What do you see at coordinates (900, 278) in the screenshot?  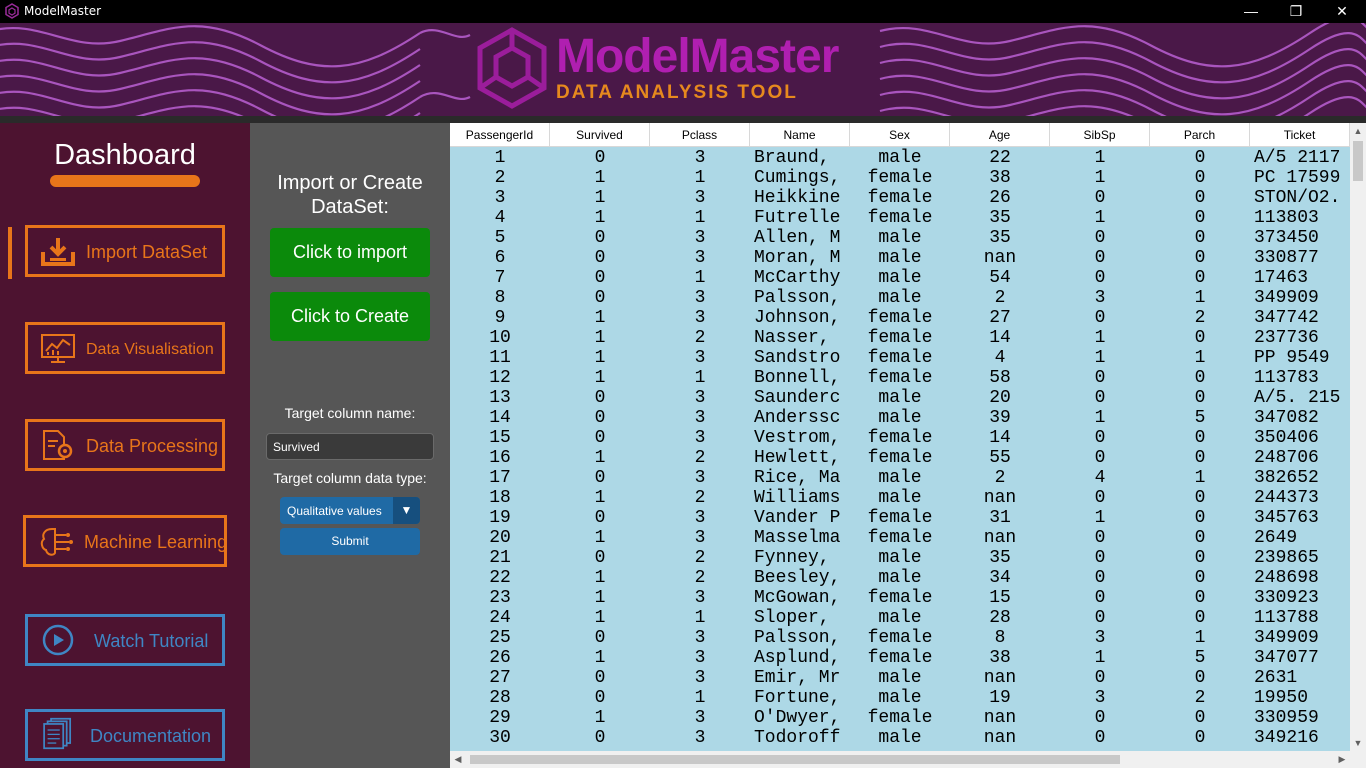 I see `table-row: 7 0 1 McCarthy male 54 0 0 17463` at bounding box center [900, 278].